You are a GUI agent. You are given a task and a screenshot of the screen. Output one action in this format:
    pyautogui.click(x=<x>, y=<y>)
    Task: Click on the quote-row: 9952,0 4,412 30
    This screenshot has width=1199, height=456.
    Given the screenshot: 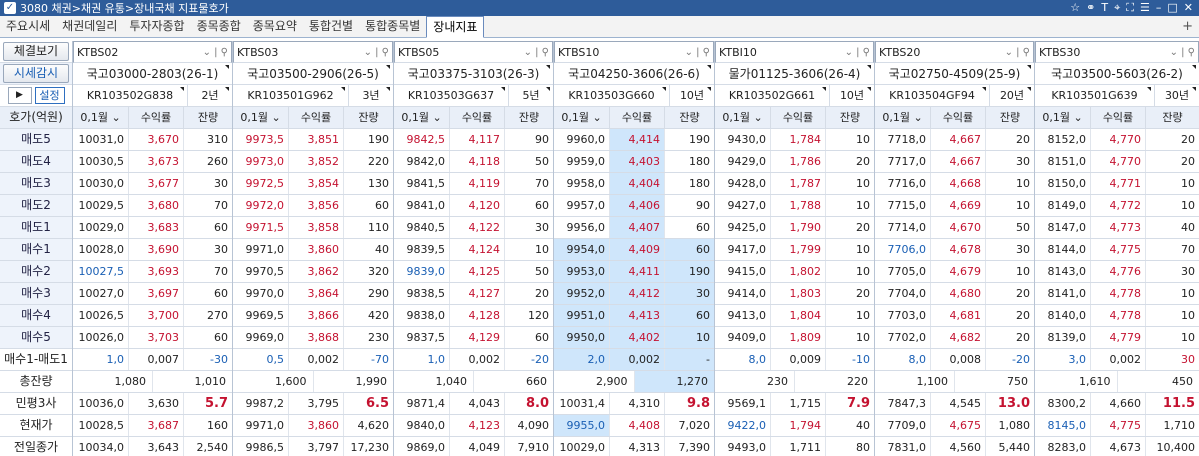 What is the action you would take?
    pyautogui.click(x=634, y=294)
    